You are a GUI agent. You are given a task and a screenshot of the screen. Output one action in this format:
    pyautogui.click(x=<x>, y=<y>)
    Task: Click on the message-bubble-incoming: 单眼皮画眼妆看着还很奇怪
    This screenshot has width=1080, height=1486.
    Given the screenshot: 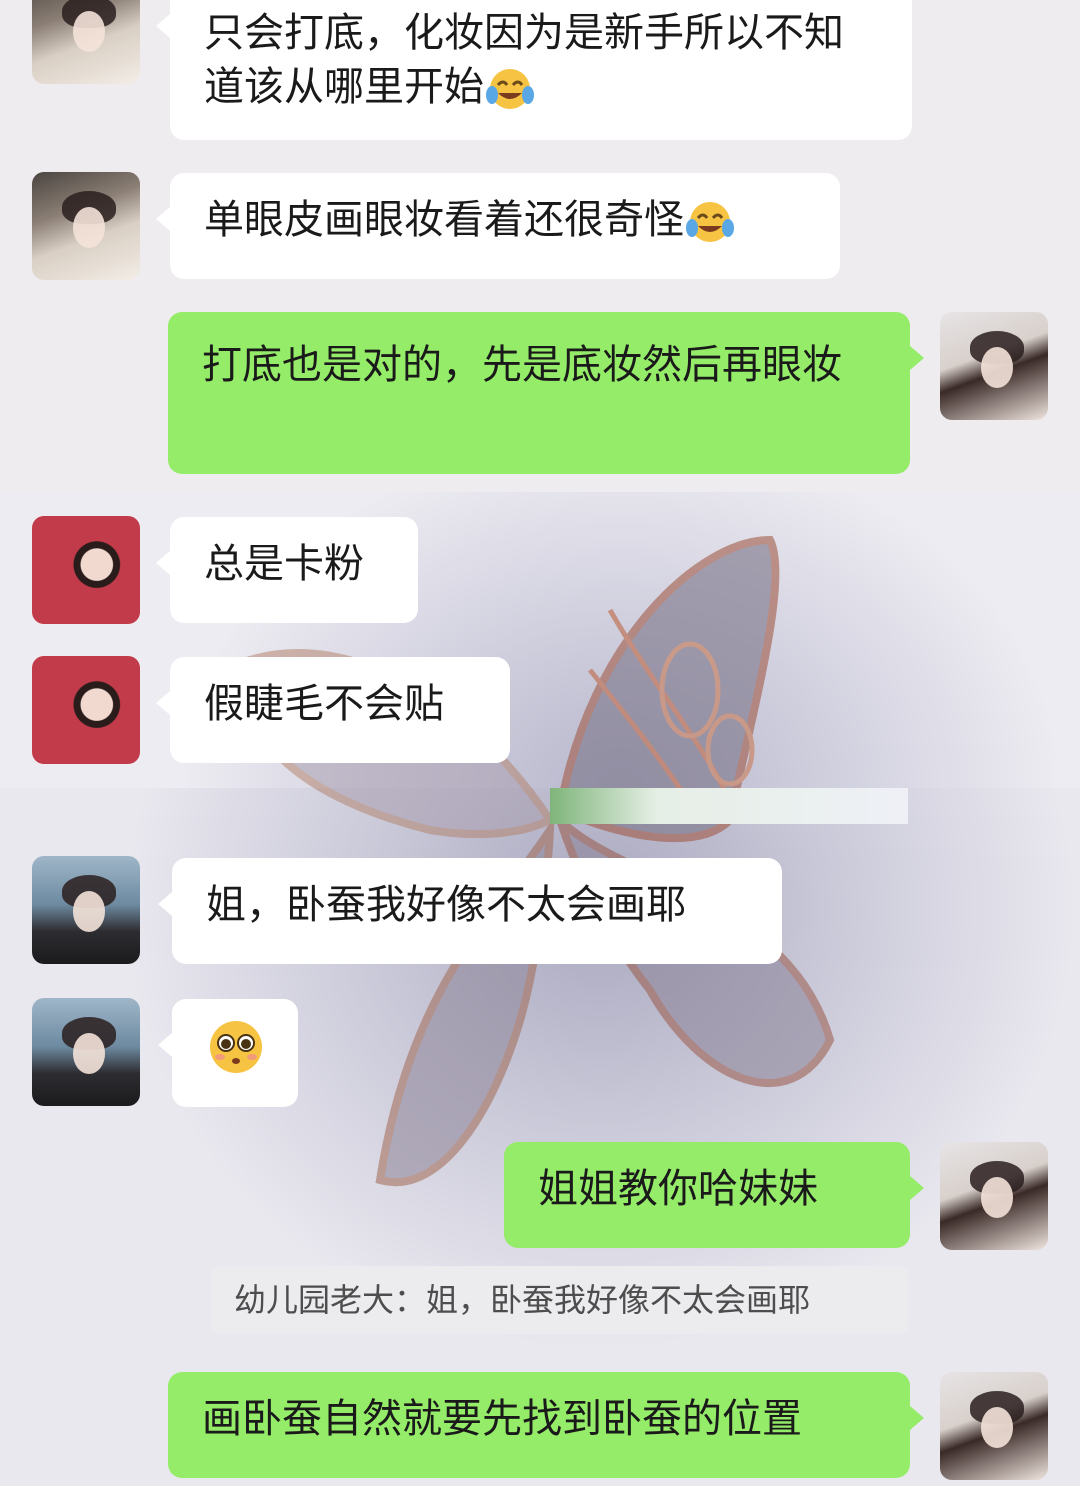 What is the action you would take?
    pyautogui.click(x=498, y=226)
    